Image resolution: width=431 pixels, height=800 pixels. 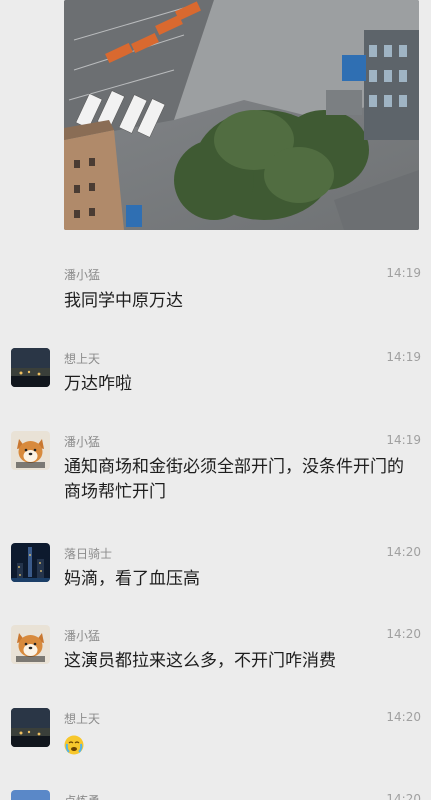 I want to click on message-text: 通知商场和金街必须全部开门，没条件开门的商场帮忙开门, so click(x=239, y=480).